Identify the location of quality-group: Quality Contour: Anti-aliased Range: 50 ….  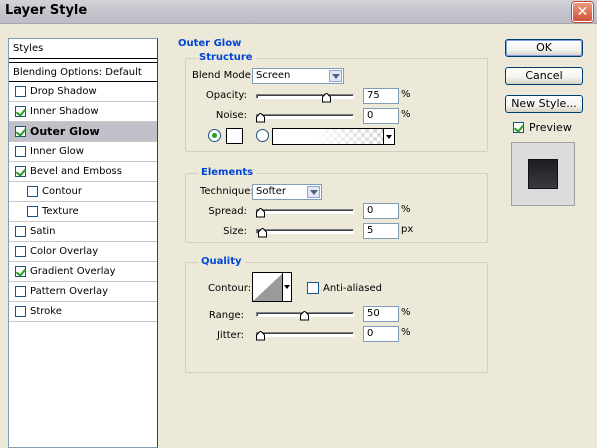
(336, 314).